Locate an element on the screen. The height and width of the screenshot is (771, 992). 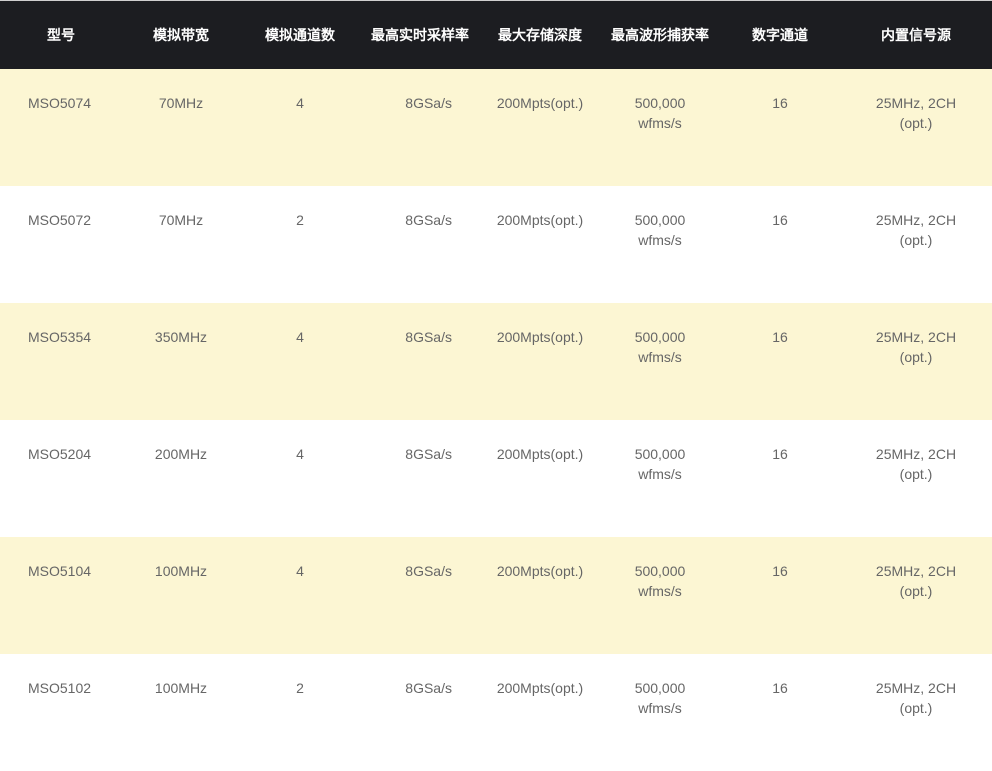
header-analog-channels: 模拟通道数 is located at coordinates (300, 34).